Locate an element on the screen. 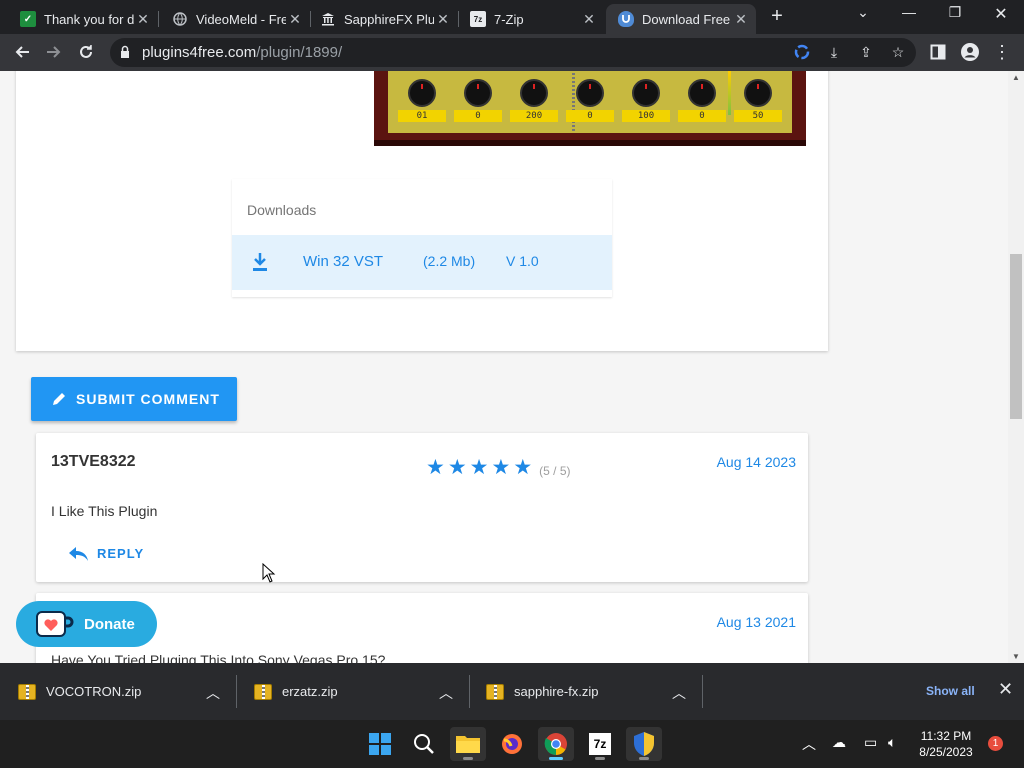 The image size is (1024, 768). volume-icon: 🔈︎ is located at coordinates (892, 742).